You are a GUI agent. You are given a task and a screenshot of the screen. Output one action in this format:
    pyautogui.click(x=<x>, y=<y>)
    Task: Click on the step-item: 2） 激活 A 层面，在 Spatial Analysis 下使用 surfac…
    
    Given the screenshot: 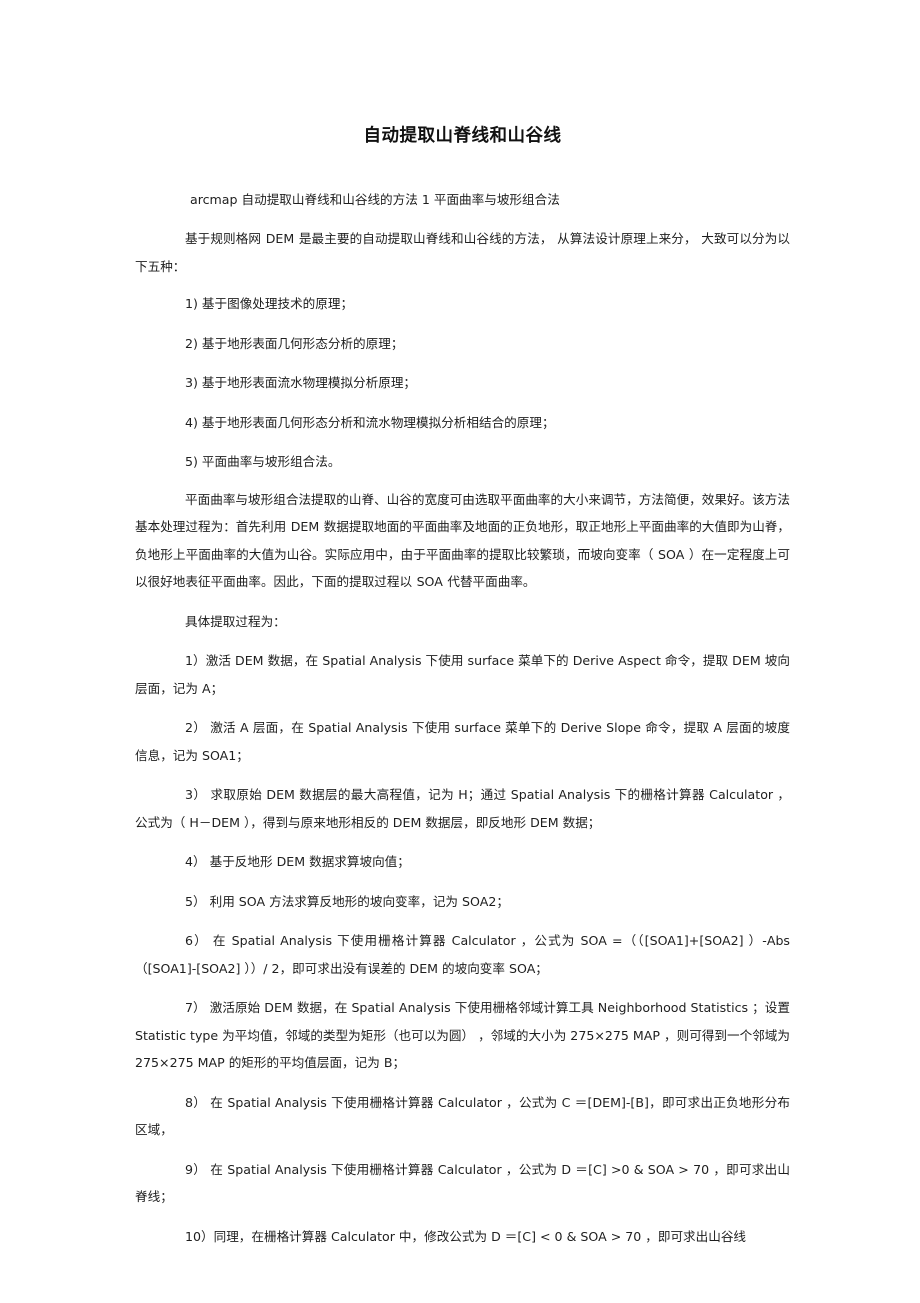 What is the action you would take?
    pyautogui.click(x=462, y=741)
    